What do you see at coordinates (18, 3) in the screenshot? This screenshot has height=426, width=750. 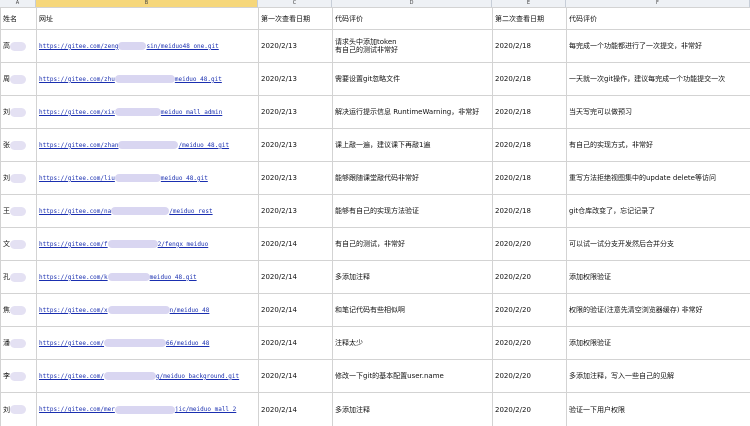 I see `column-letter-a: A` at bounding box center [18, 3].